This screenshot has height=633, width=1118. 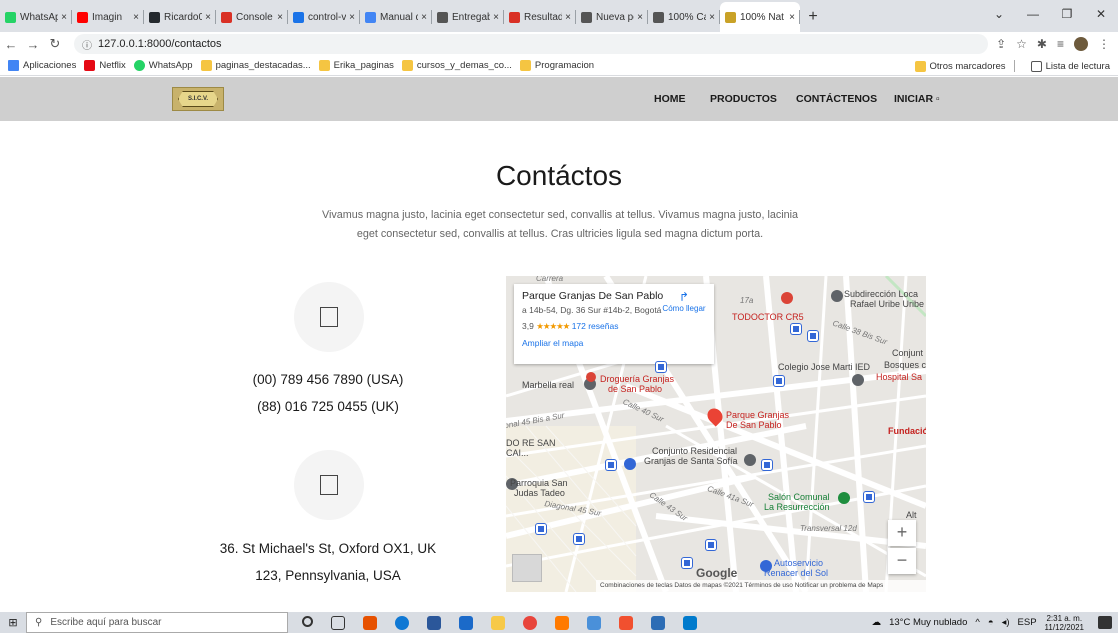 What do you see at coordinates (877, 622) in the screenshot?
I see `weather-icon: ☁` at bounding box center [877, 622].